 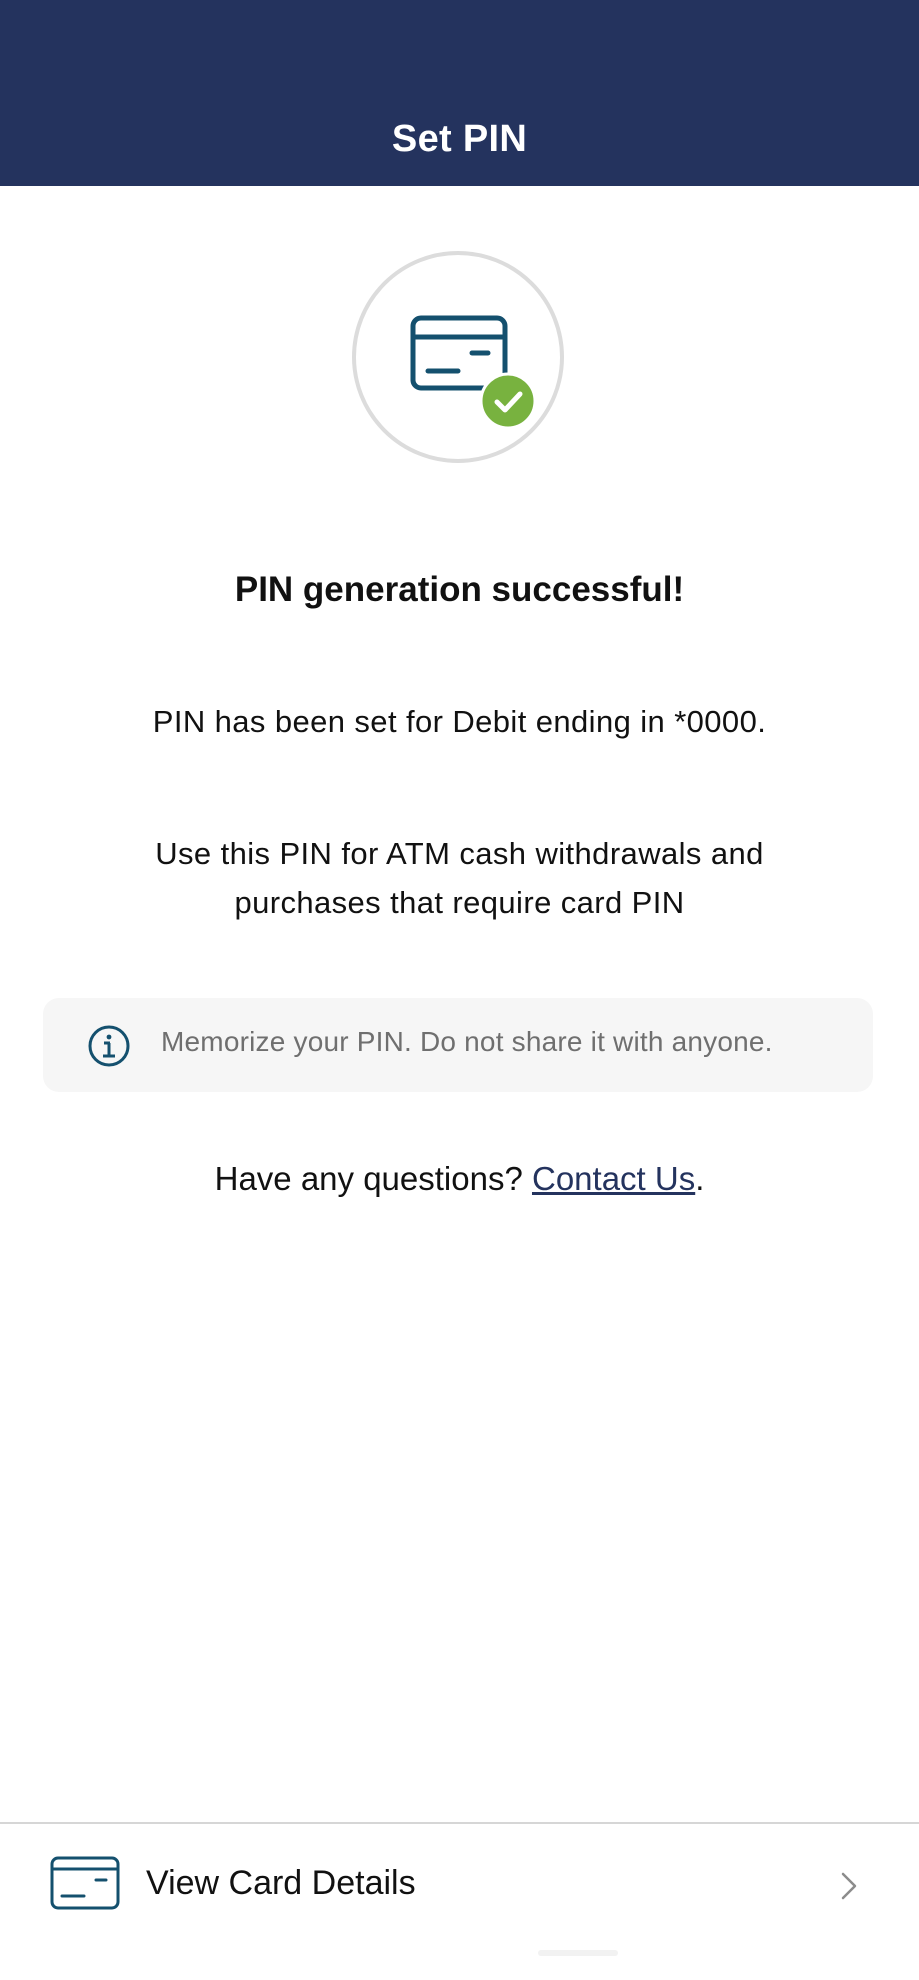 I want to click on chevron-right-icon, so click(x=849, y=1886).